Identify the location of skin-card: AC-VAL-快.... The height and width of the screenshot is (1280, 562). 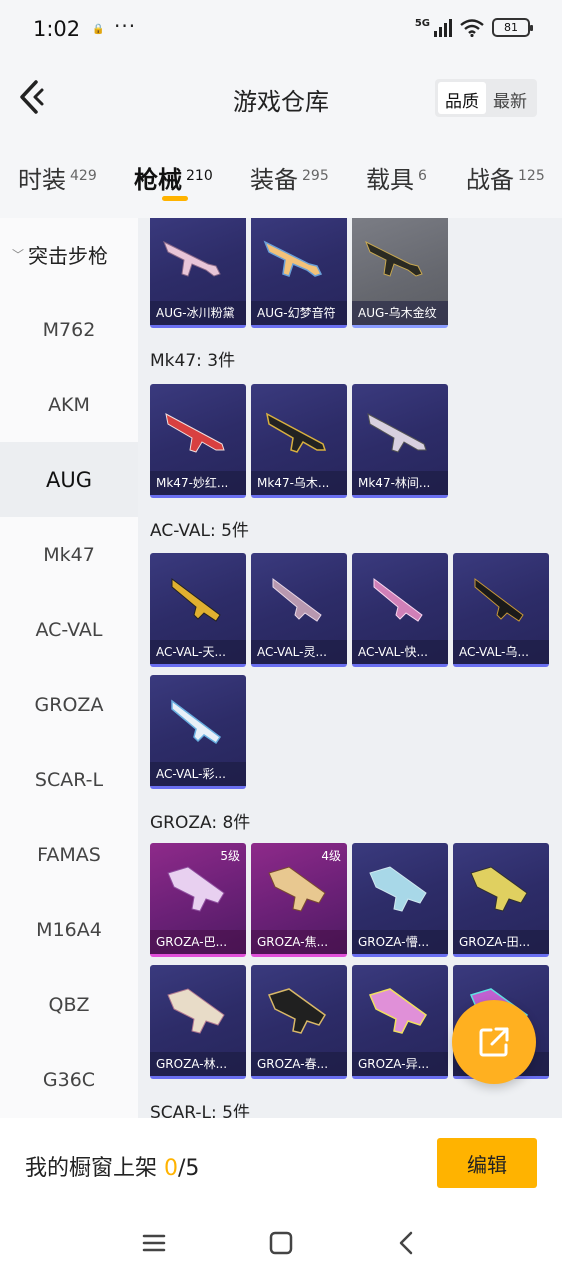
(400, 610).